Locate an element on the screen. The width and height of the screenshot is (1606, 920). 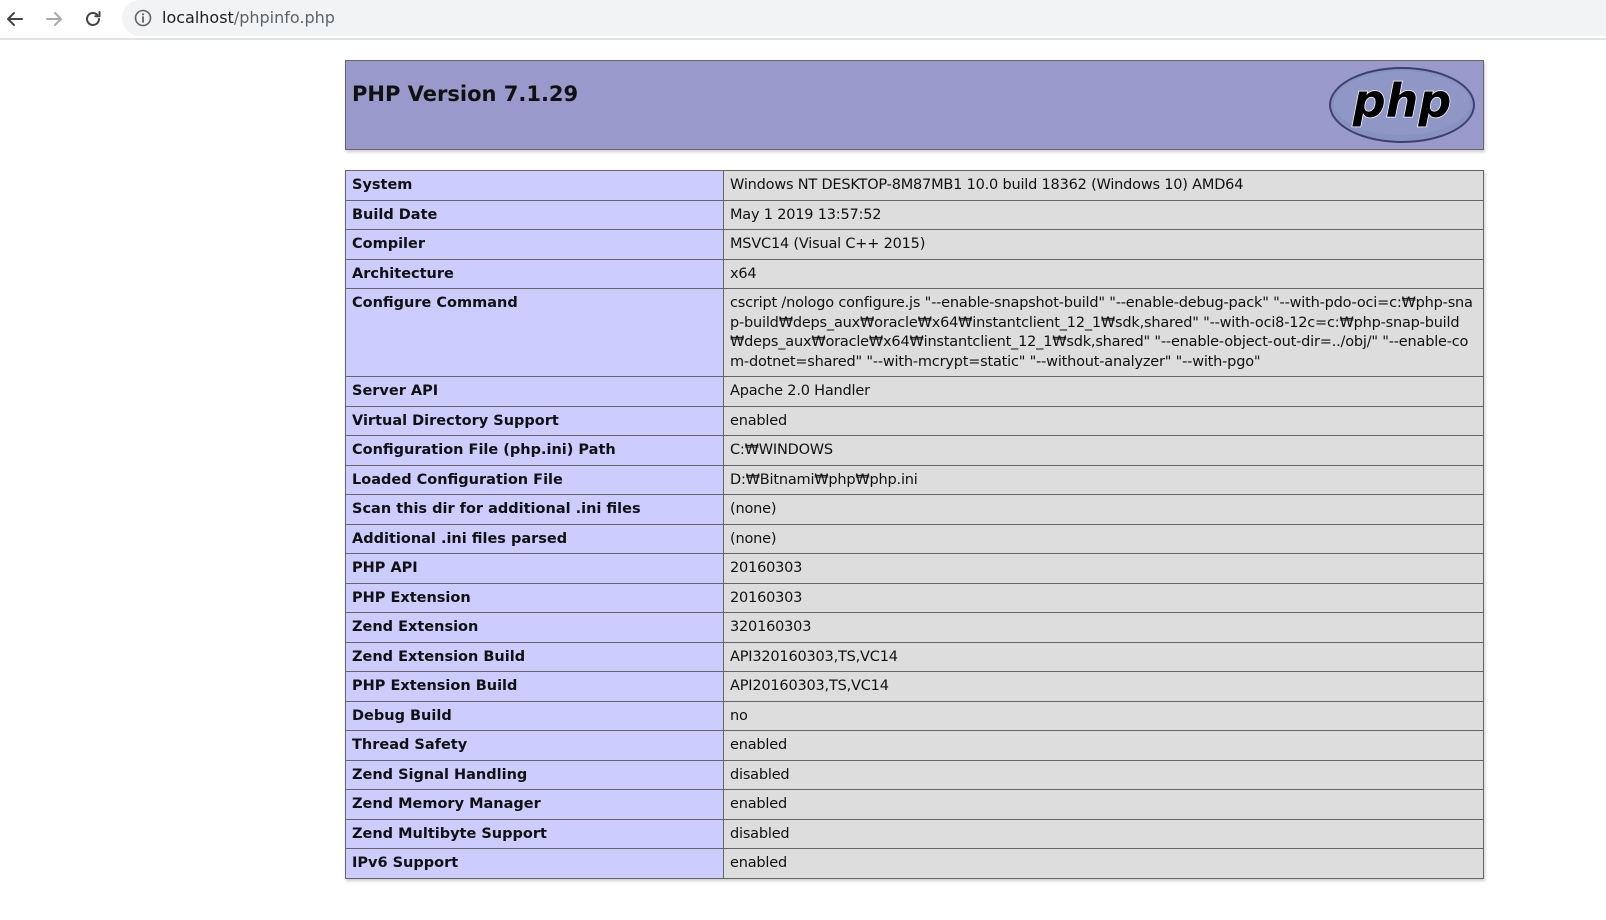
row-key: Zend Signal Handling is located at coordinates (534, 774).